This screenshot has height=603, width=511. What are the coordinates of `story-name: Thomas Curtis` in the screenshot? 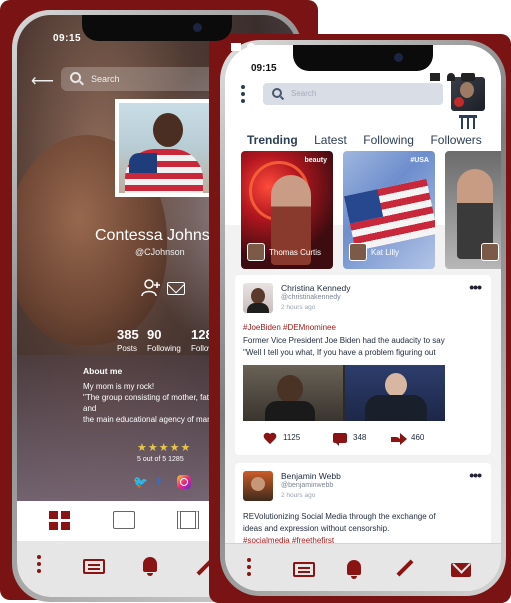 It's located at (295, 252).